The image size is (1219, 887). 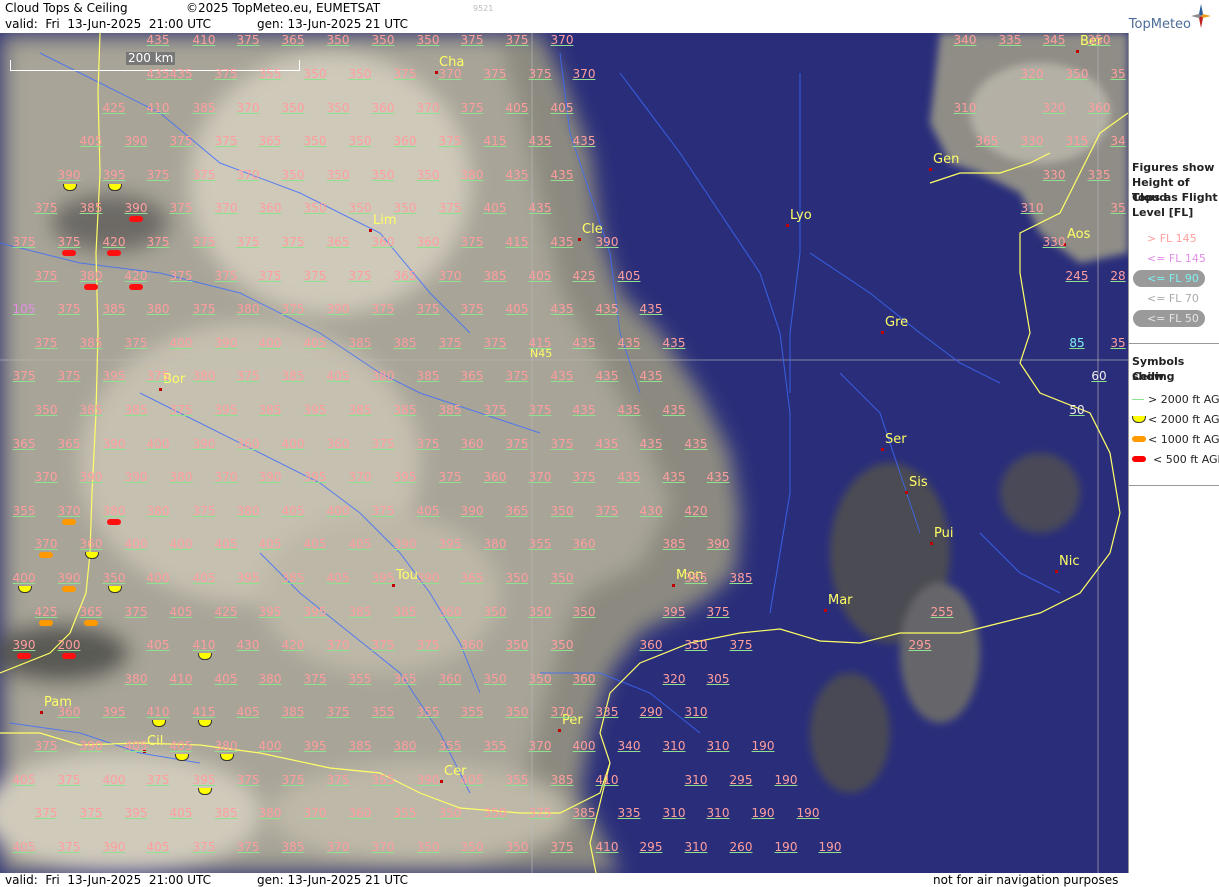 What do you see at coordinates (651, 847) in the screenshot?
I see `cloud-top-value: 295` at bounding box center [651, 847].